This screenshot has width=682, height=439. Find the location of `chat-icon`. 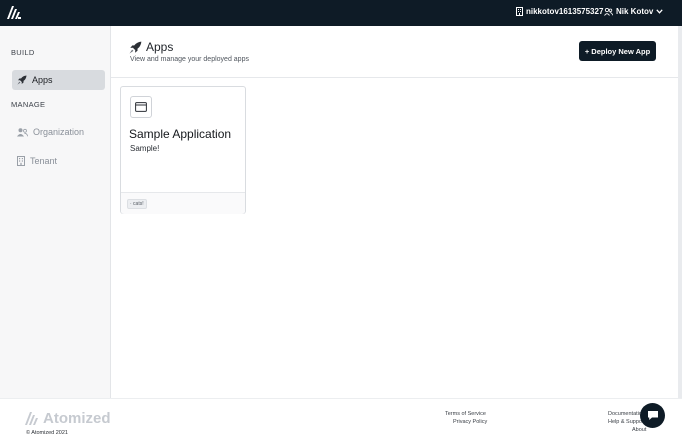

chat-icon is located at coordinates (652, 415).